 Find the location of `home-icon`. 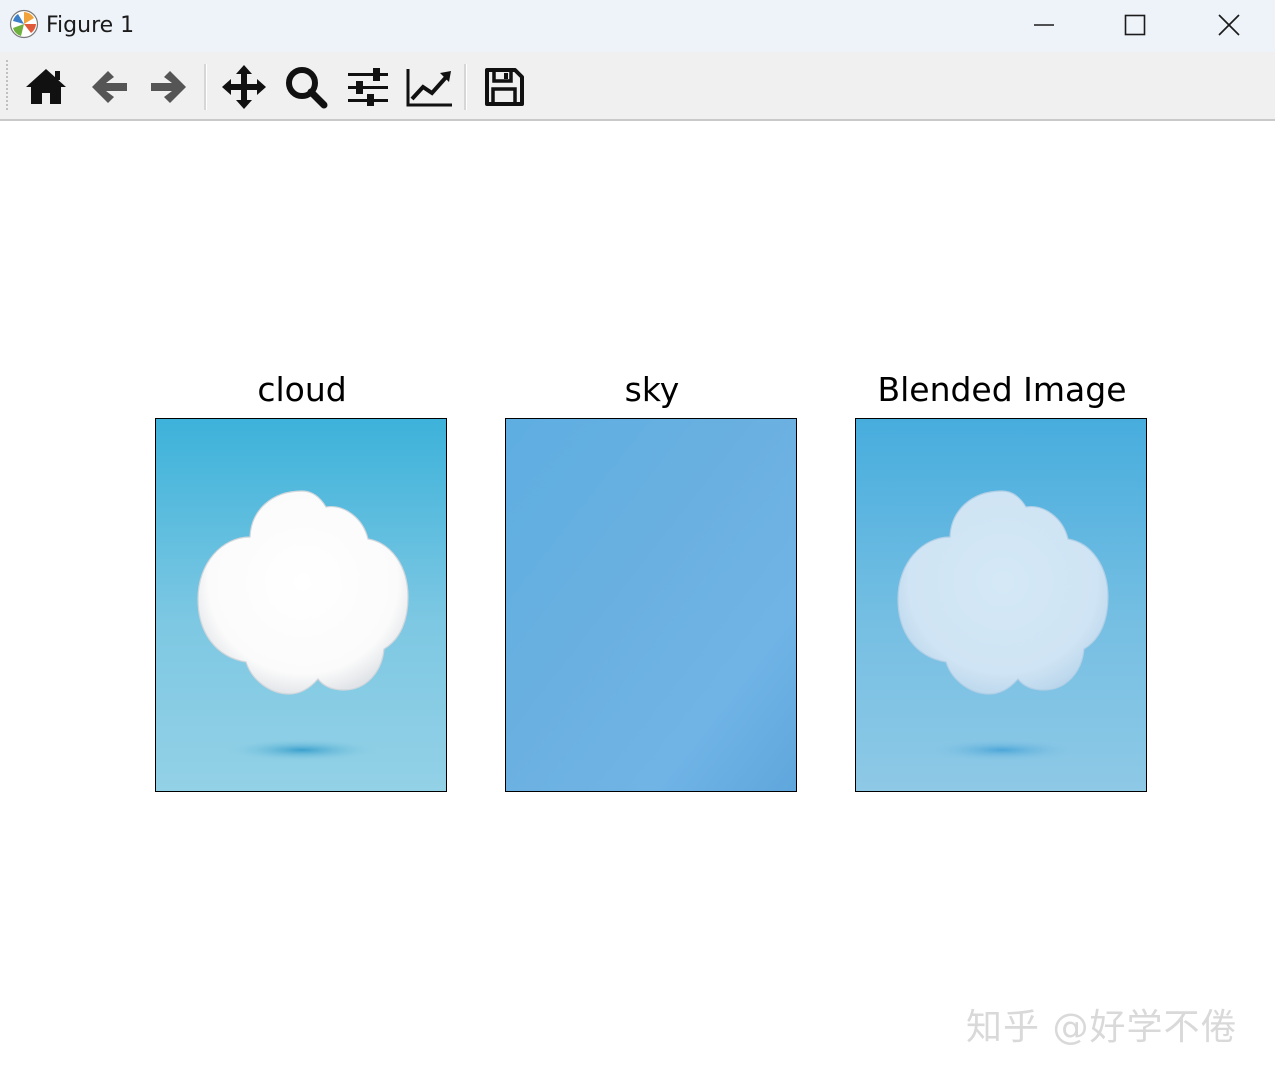

home-icon is located at coordinates (46, 86).